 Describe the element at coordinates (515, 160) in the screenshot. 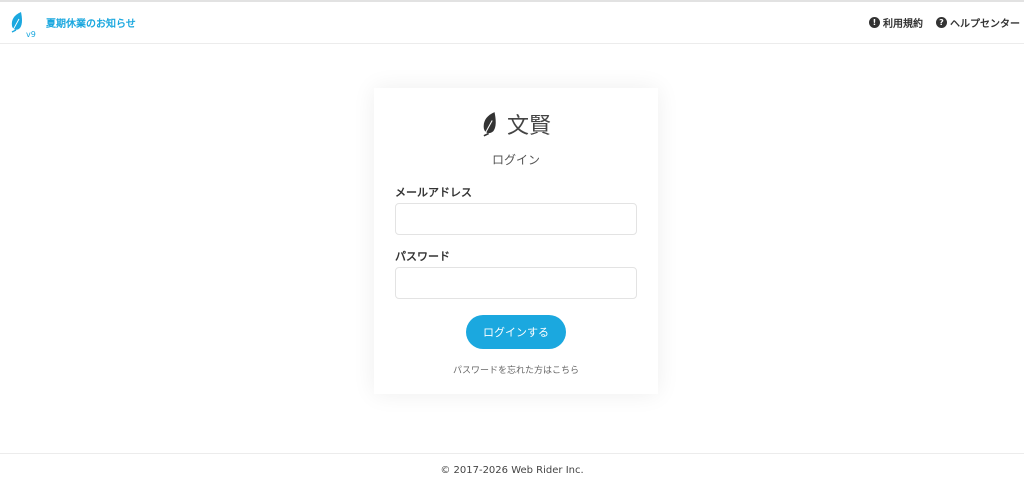

I see `login-title: ログイン` at that location.